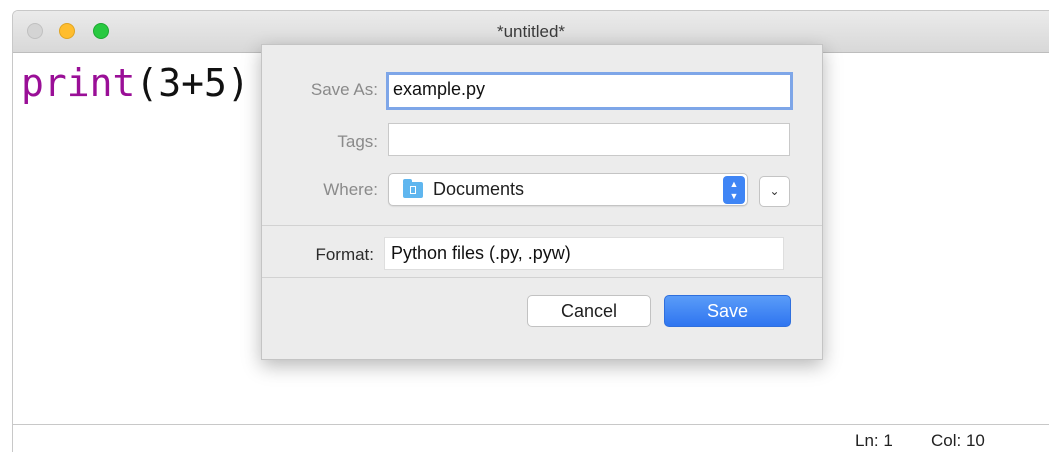 The height and width of the screenshot is (452, 1049). What do you see at coordinates (344, 254) in the screenshot?
I see `format-label: Format:` at bounding box center [344, 254].